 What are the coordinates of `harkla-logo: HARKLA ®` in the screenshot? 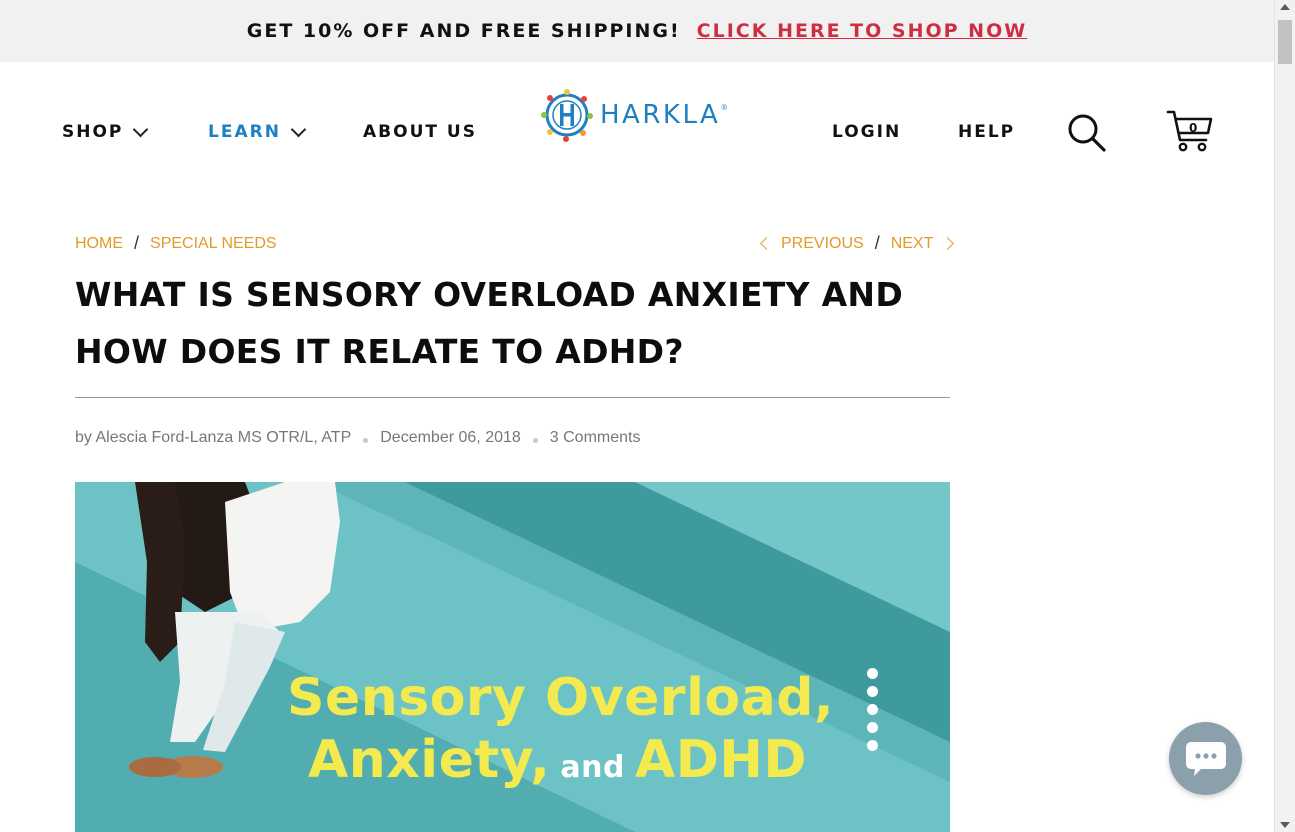 It's located at (632, 115).